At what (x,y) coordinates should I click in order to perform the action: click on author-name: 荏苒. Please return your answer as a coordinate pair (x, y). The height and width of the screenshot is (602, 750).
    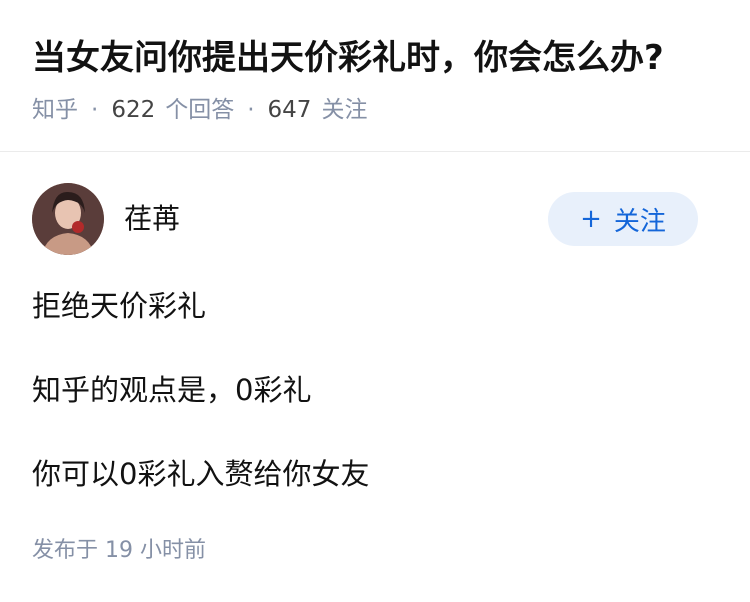
    Looking at the image, I should click on (152, 219).